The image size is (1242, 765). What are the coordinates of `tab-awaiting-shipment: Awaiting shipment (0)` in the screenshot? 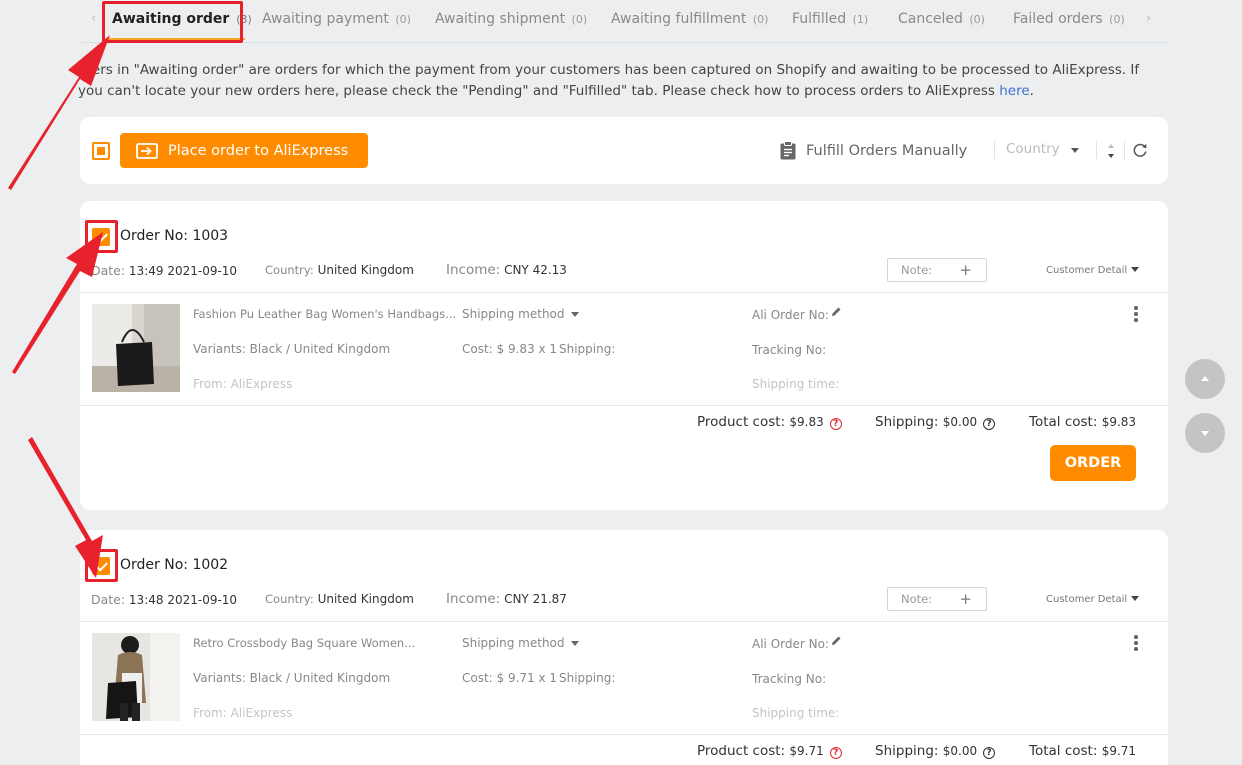 It's located at (511, 19).